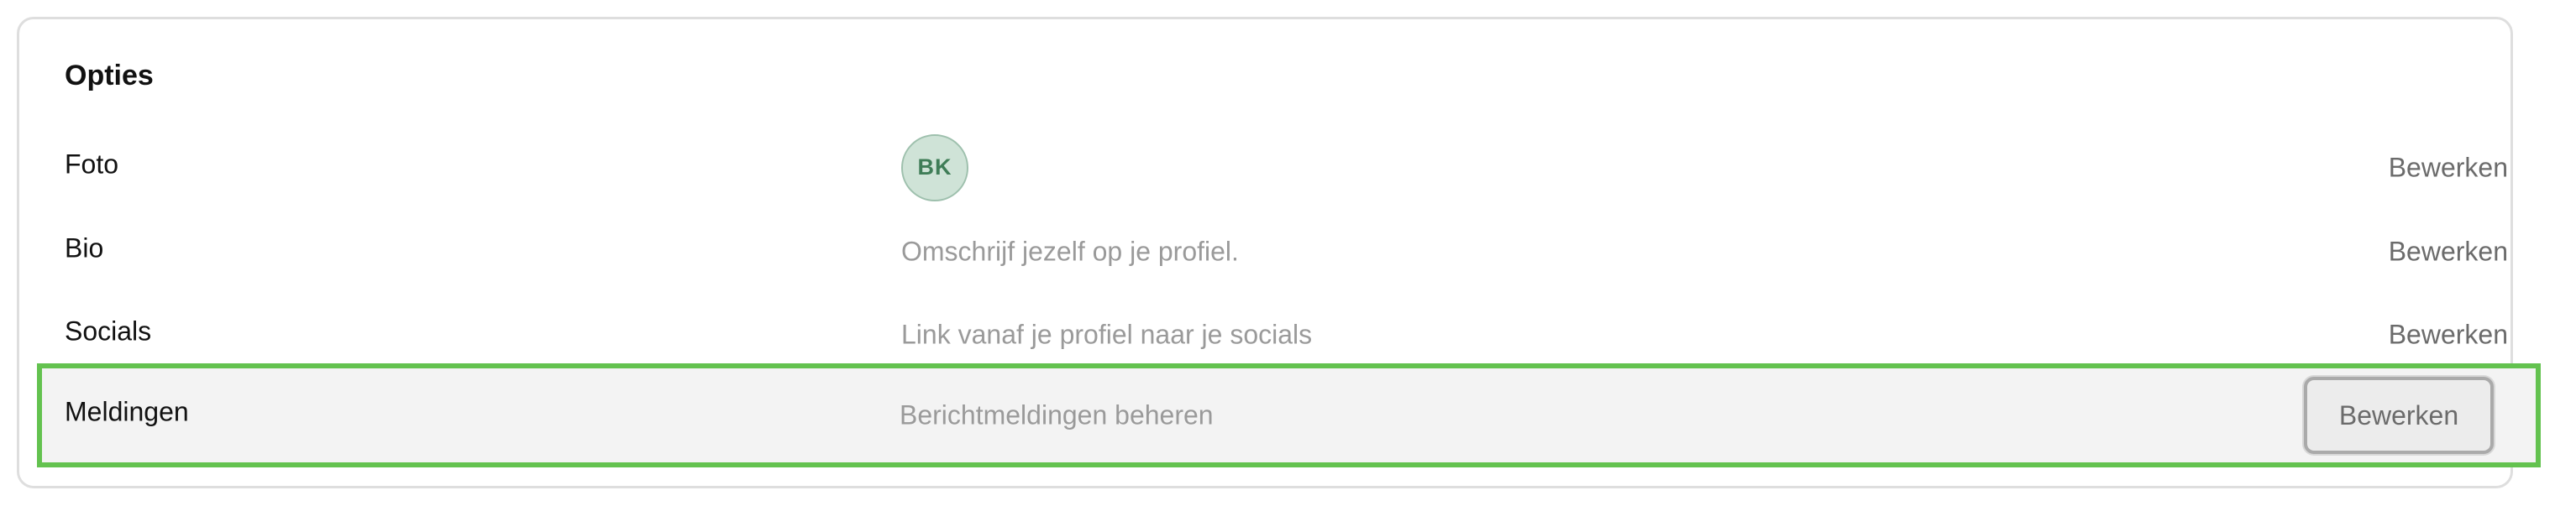  I want to click on edit-socials-button: Bewerken, so click(2448, 334).